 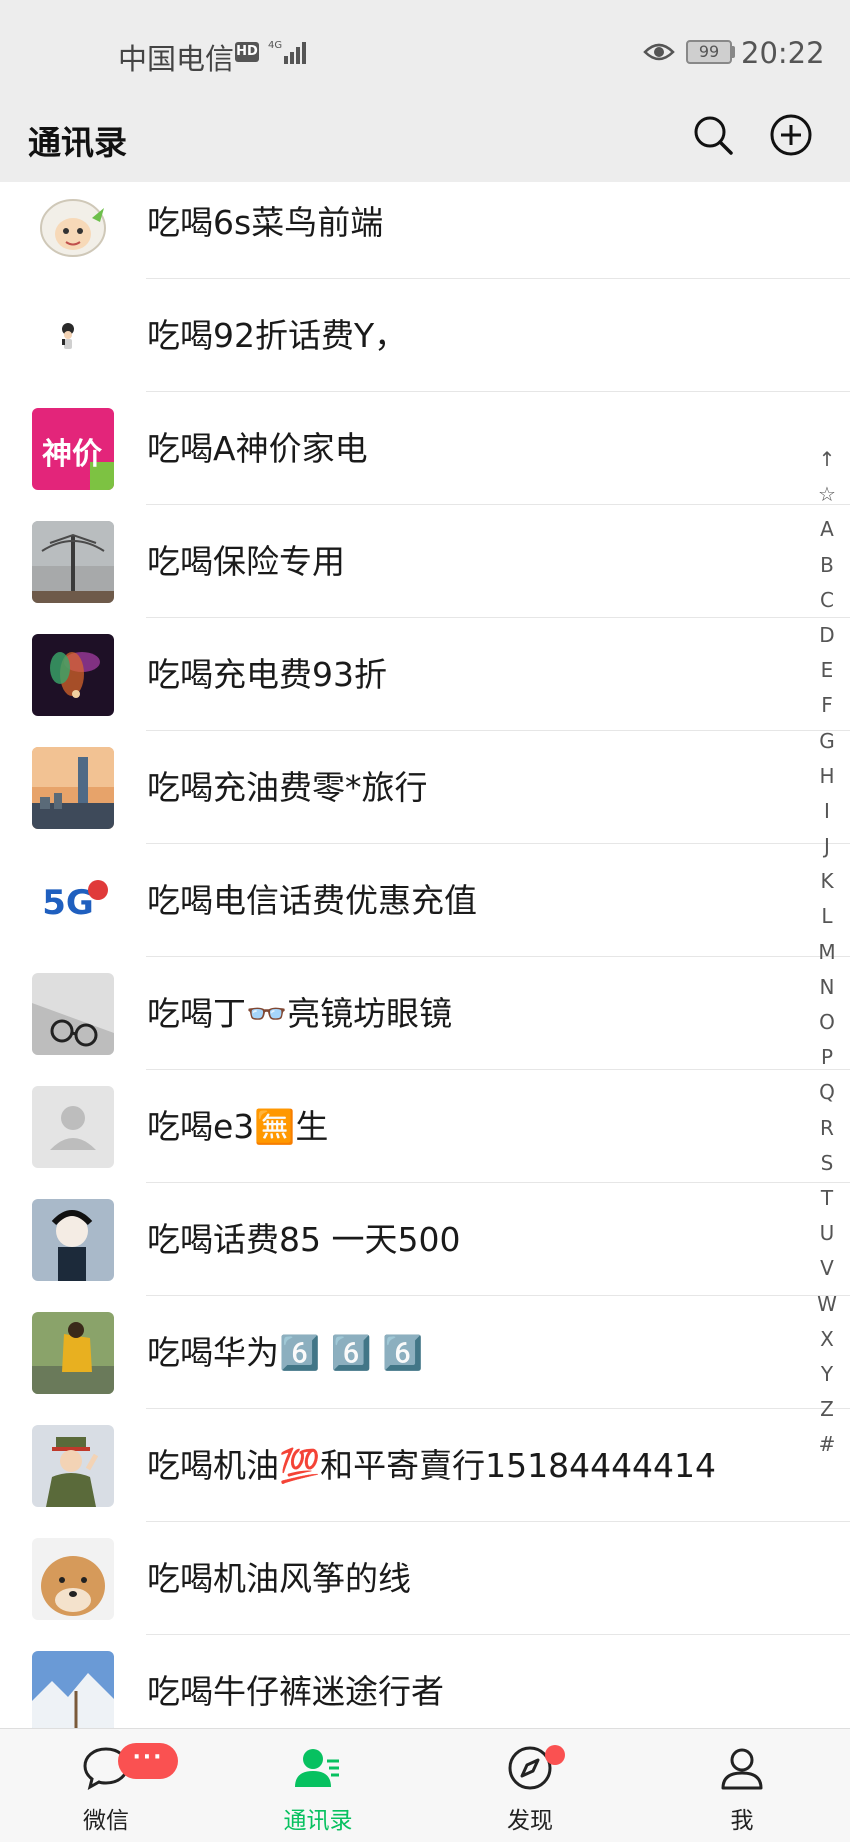 What do you see at coordinates (287, 787) in the screenshot?
I see `contact-name: 吃喝充油费零*旅行` at bounding box center [287, 787].